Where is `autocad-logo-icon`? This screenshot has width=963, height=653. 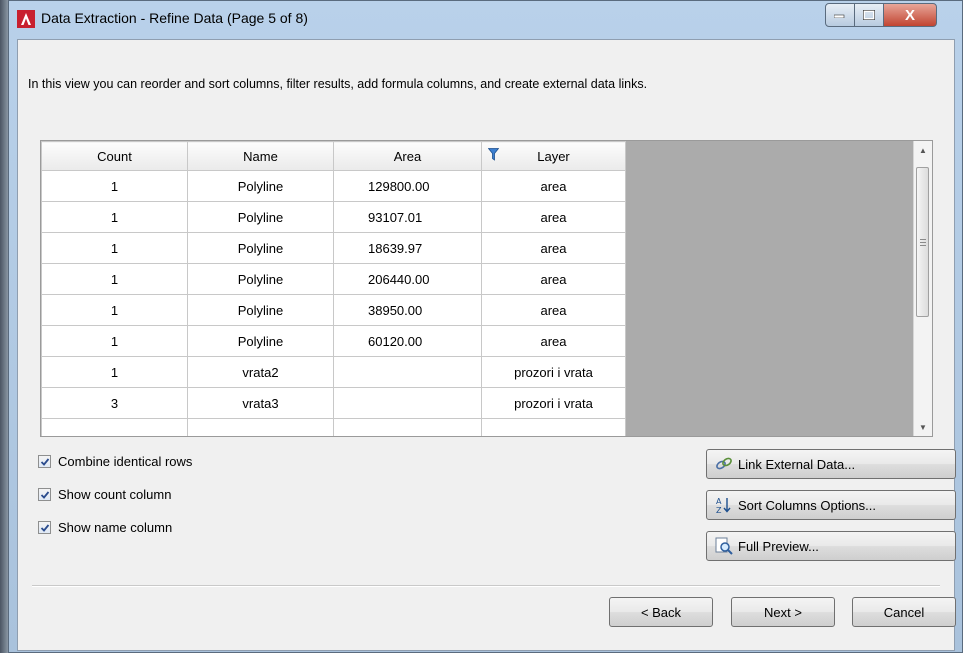
autocad-logo-icon is located at coordinates (26, 19).